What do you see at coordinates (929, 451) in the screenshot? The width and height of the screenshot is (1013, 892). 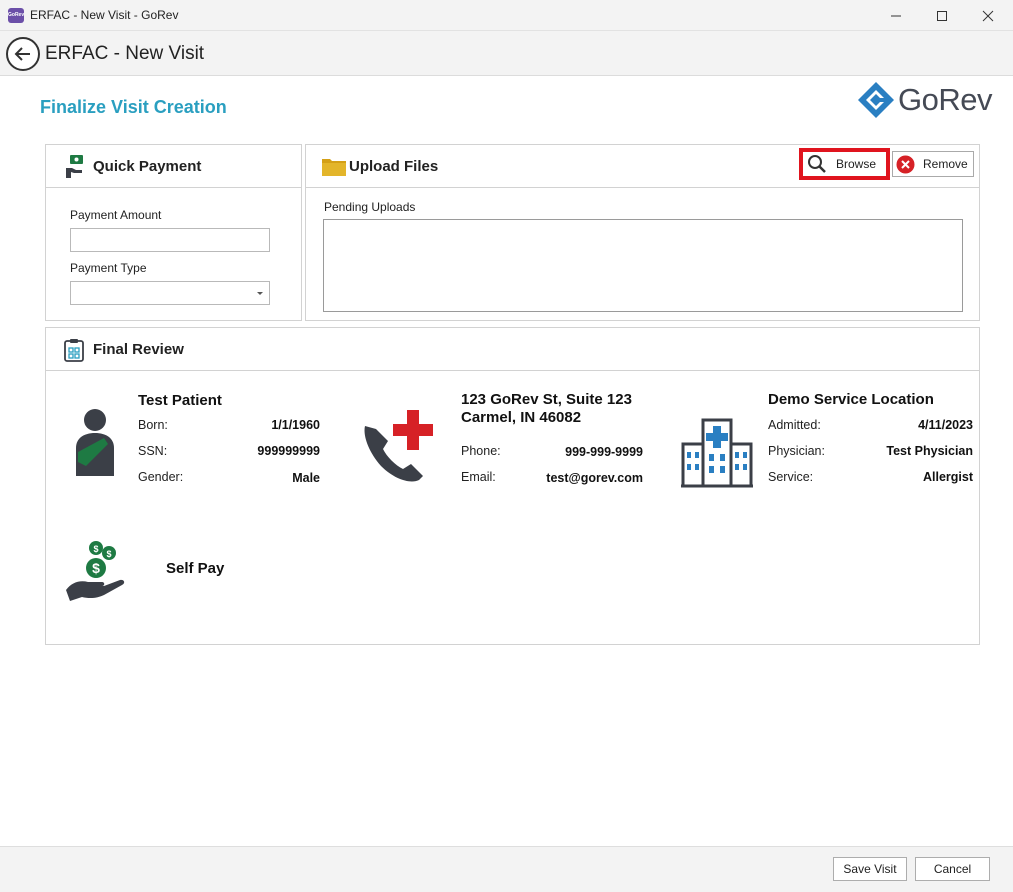 I see `physician-value: Test Physician` at bounding box center [929, 451].